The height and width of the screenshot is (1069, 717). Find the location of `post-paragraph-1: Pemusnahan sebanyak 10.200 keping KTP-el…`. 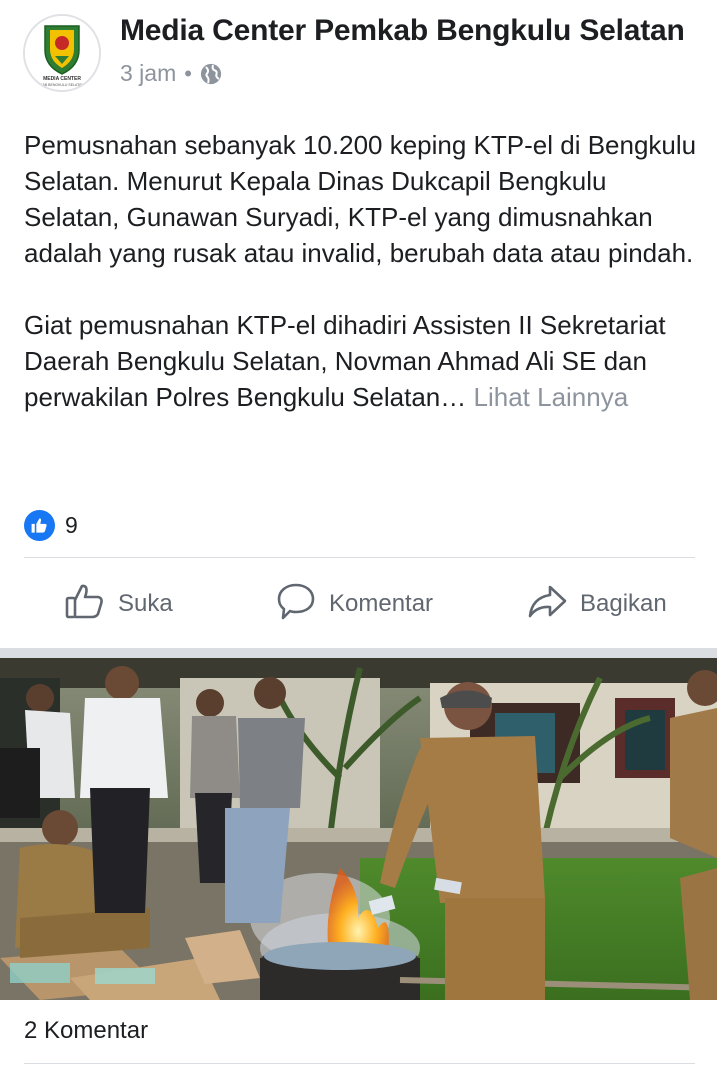

post-paragraph-1: Pemusnahan sebanyak 10.200 keping KTP-el… is located at coordinates (360, 199).